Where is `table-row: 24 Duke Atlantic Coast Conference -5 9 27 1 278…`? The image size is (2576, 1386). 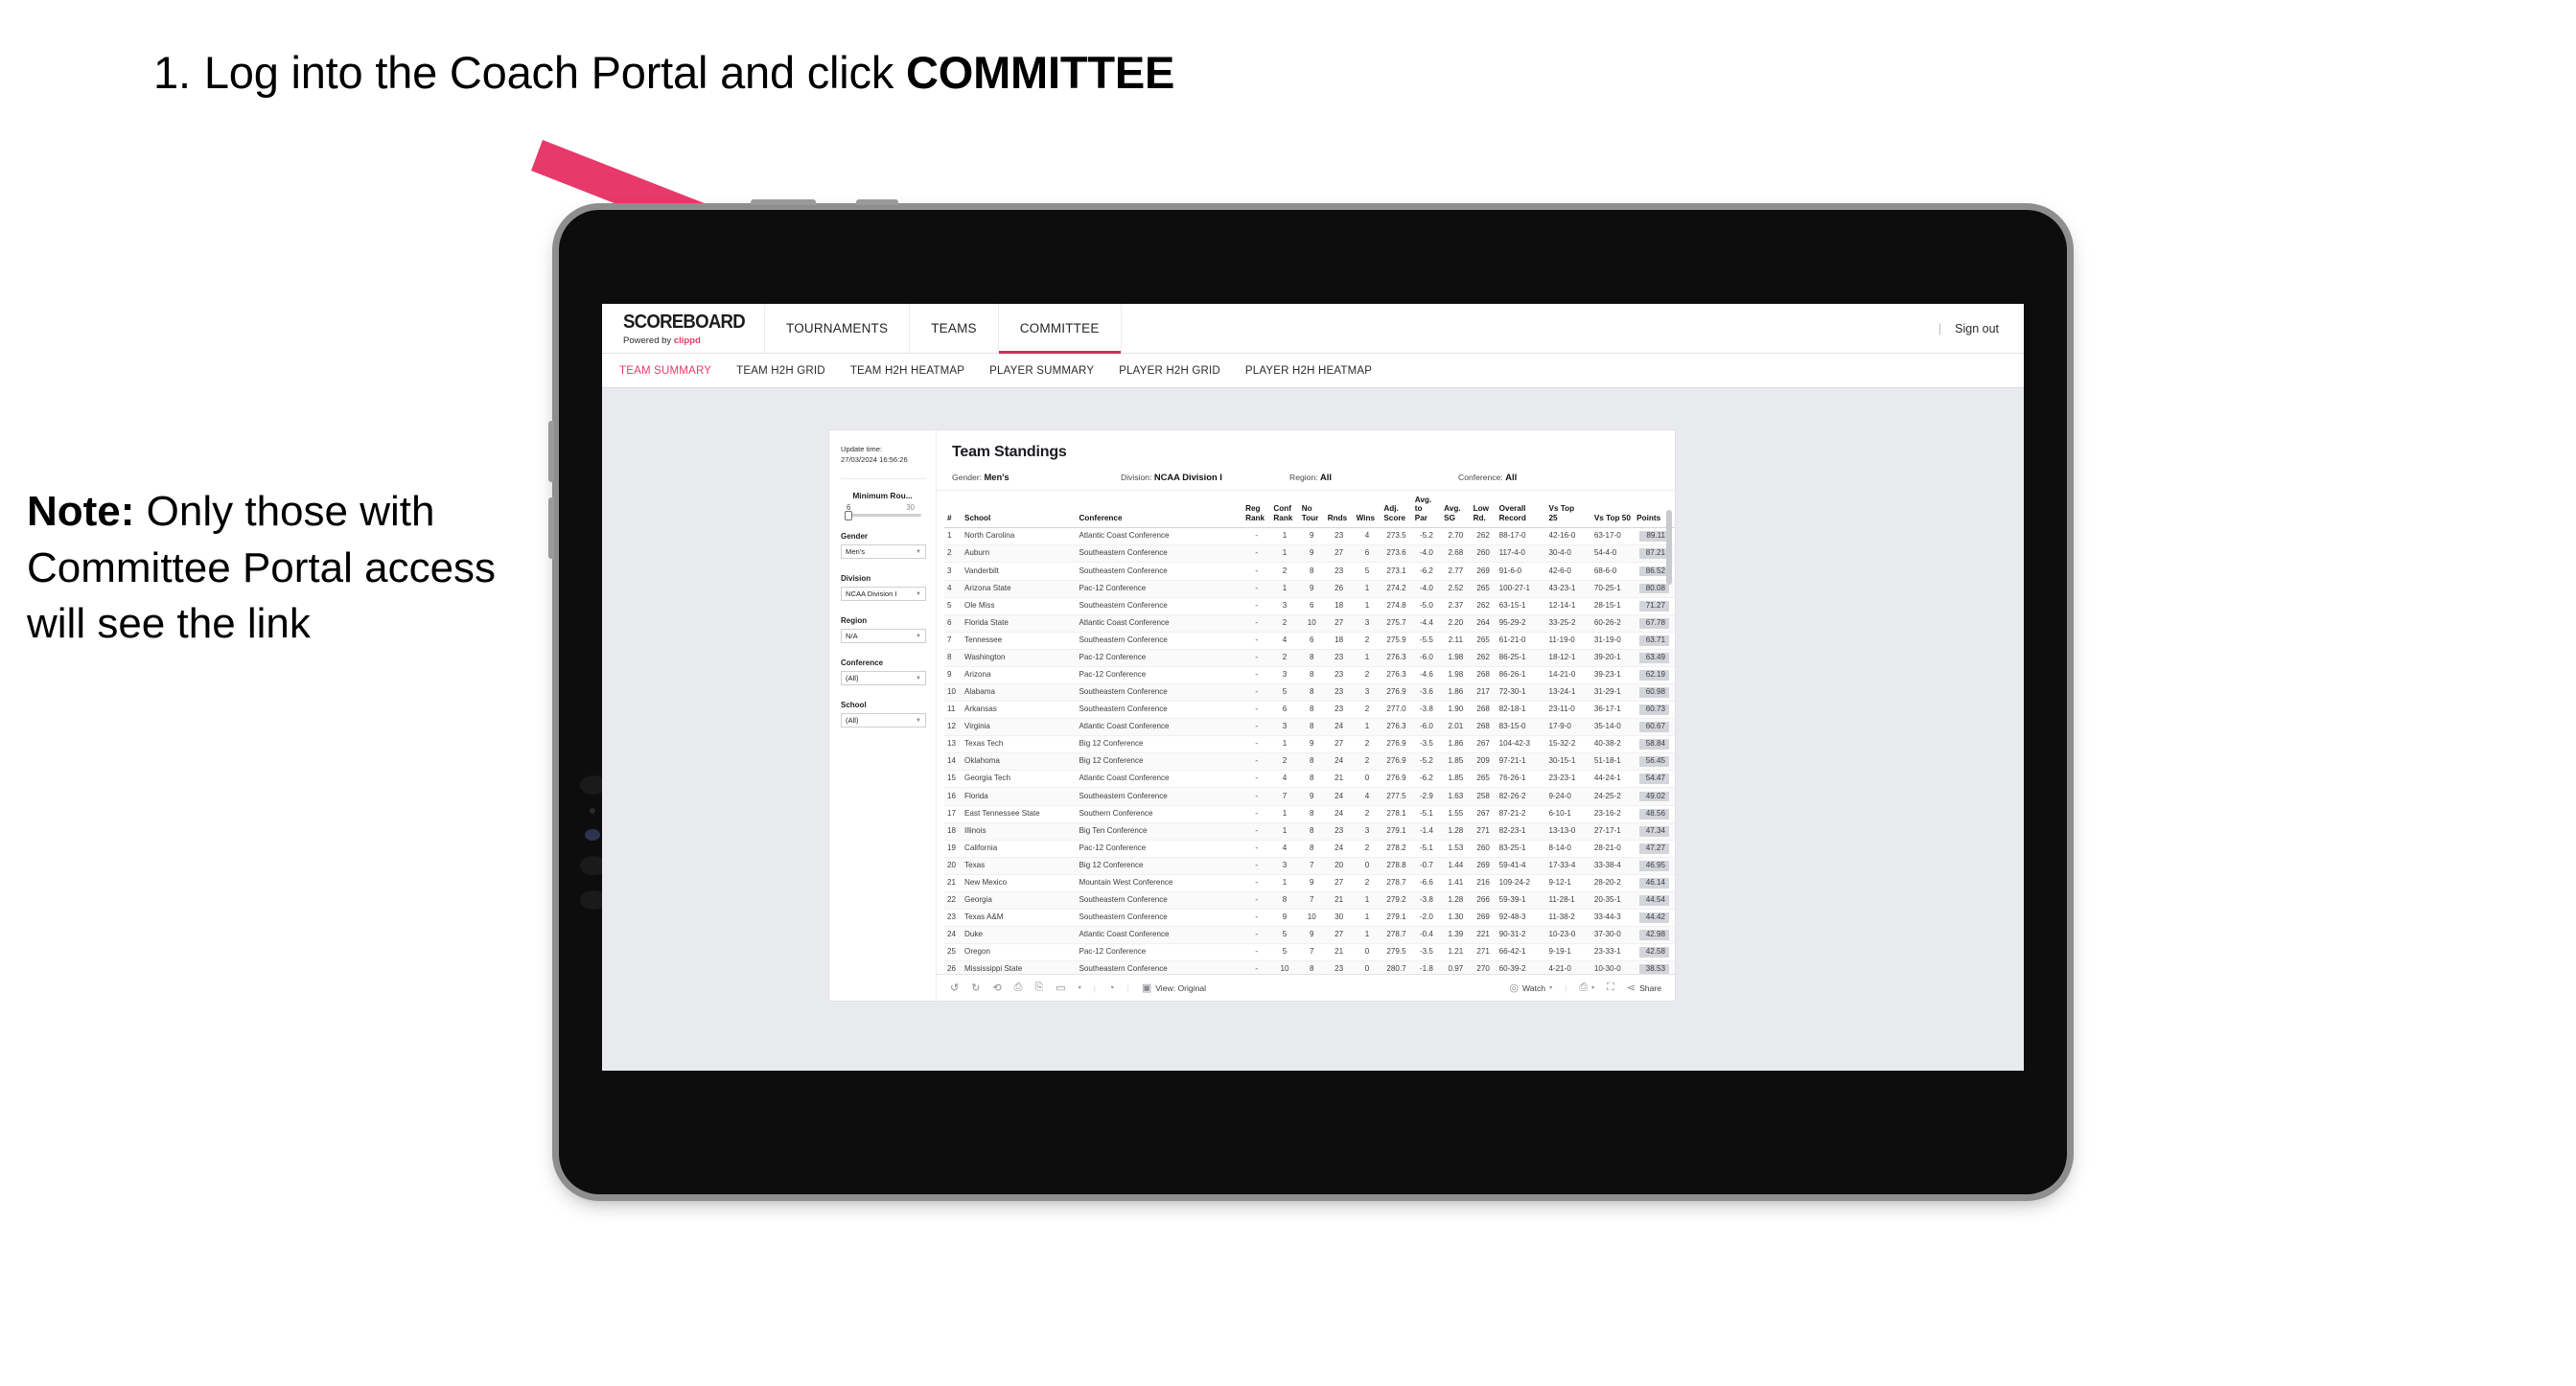
table-row: 24 Duke Atlantic Coast Conference -5 9 27 1 278… is located at coordinates (1310, 936).